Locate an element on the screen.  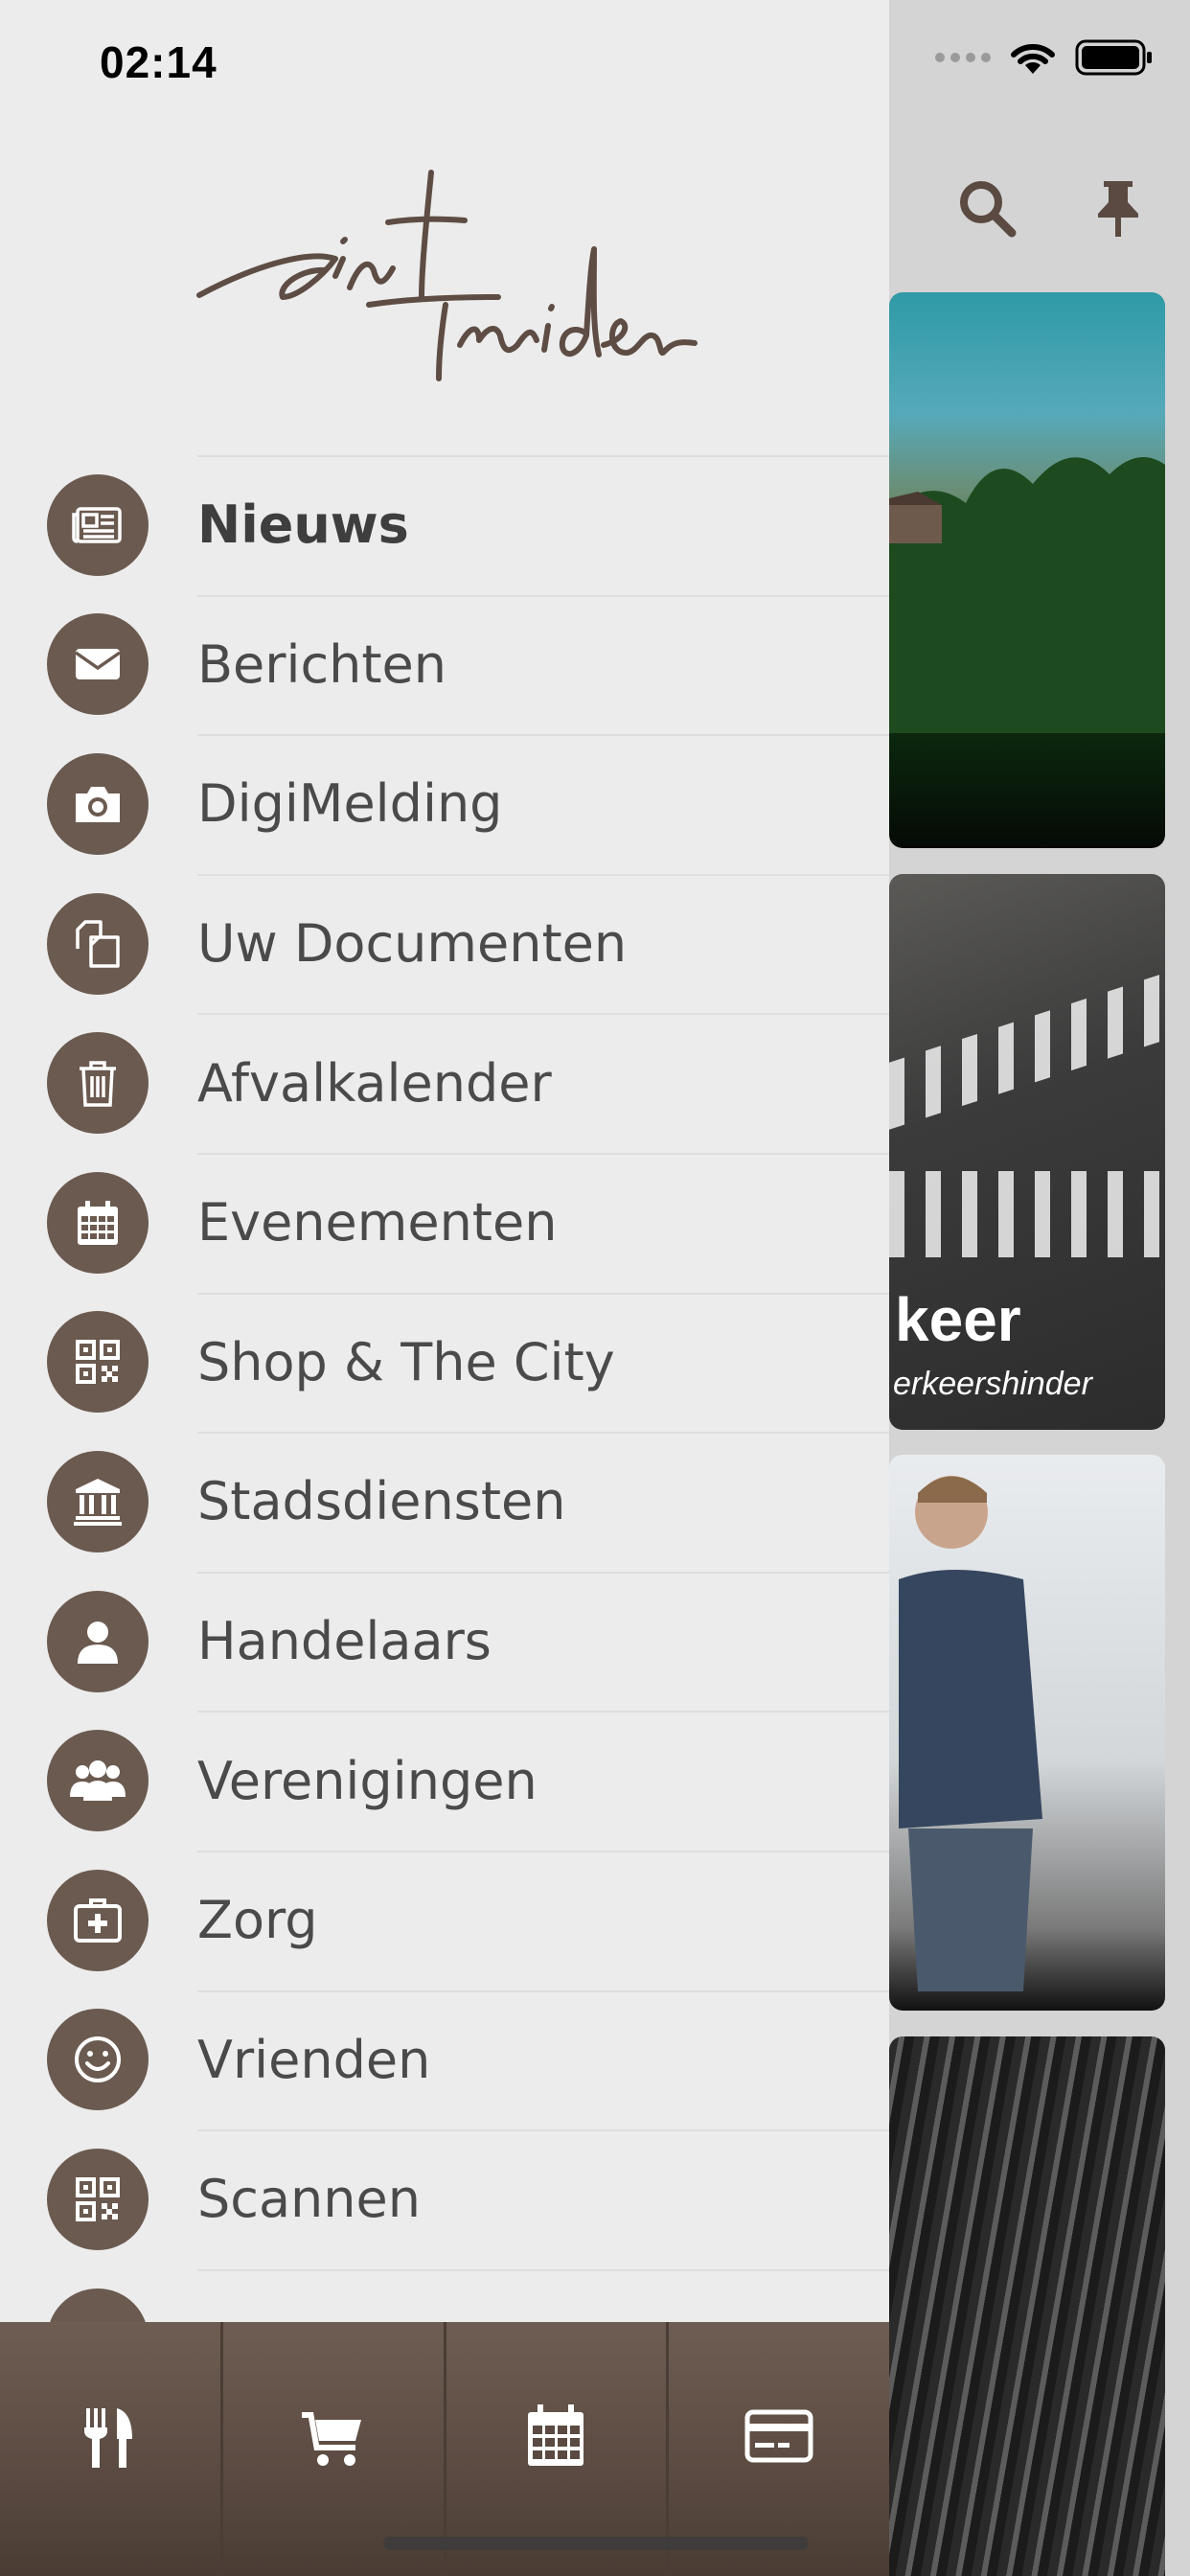
card-title: keer is located at coordinates (958, 1319).